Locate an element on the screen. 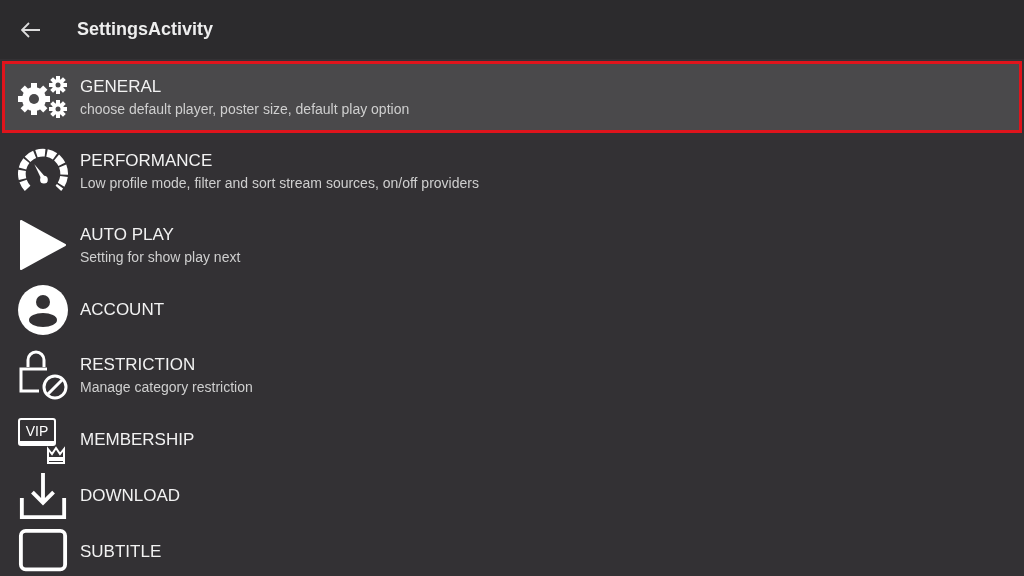  item-description: Low profile mode, filter and sort stream sources, on/off providers is located at coordinates (279, 183).